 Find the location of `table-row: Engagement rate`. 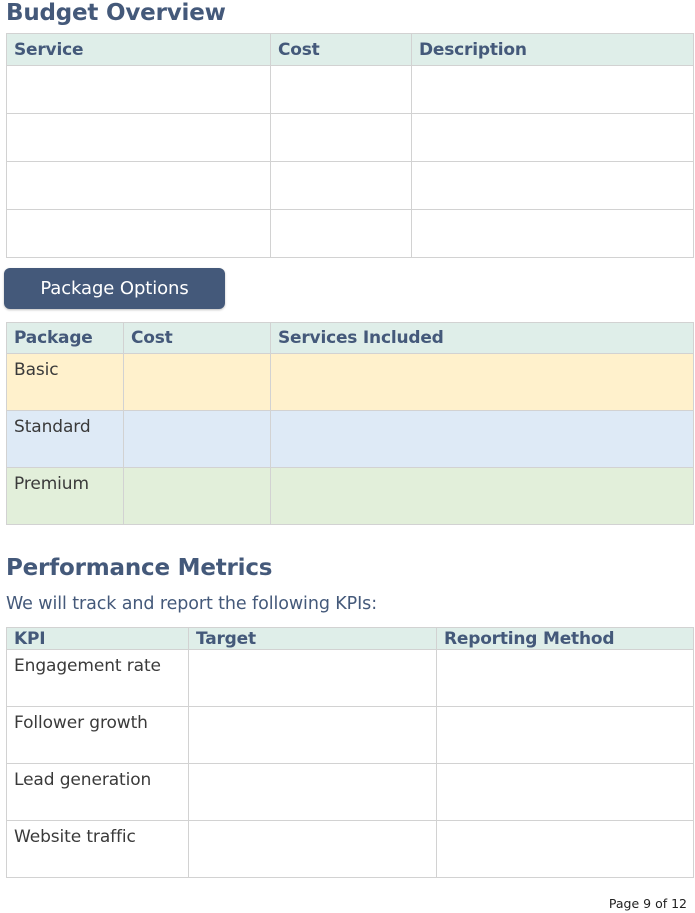

table-row: Engagement rate is located at coordinates (350, 678).